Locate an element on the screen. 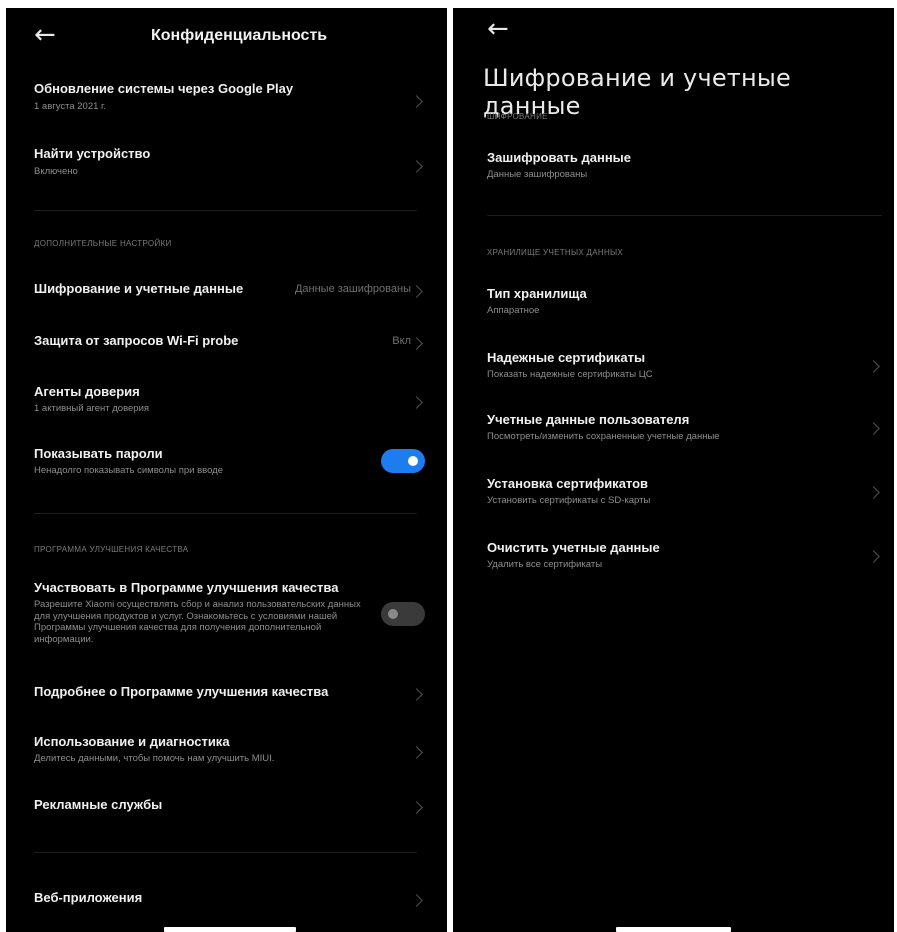 The width and height of the screenshot is (897, 932). find-device-item: Найти устройство Включено is located at coordinates (226, 168).